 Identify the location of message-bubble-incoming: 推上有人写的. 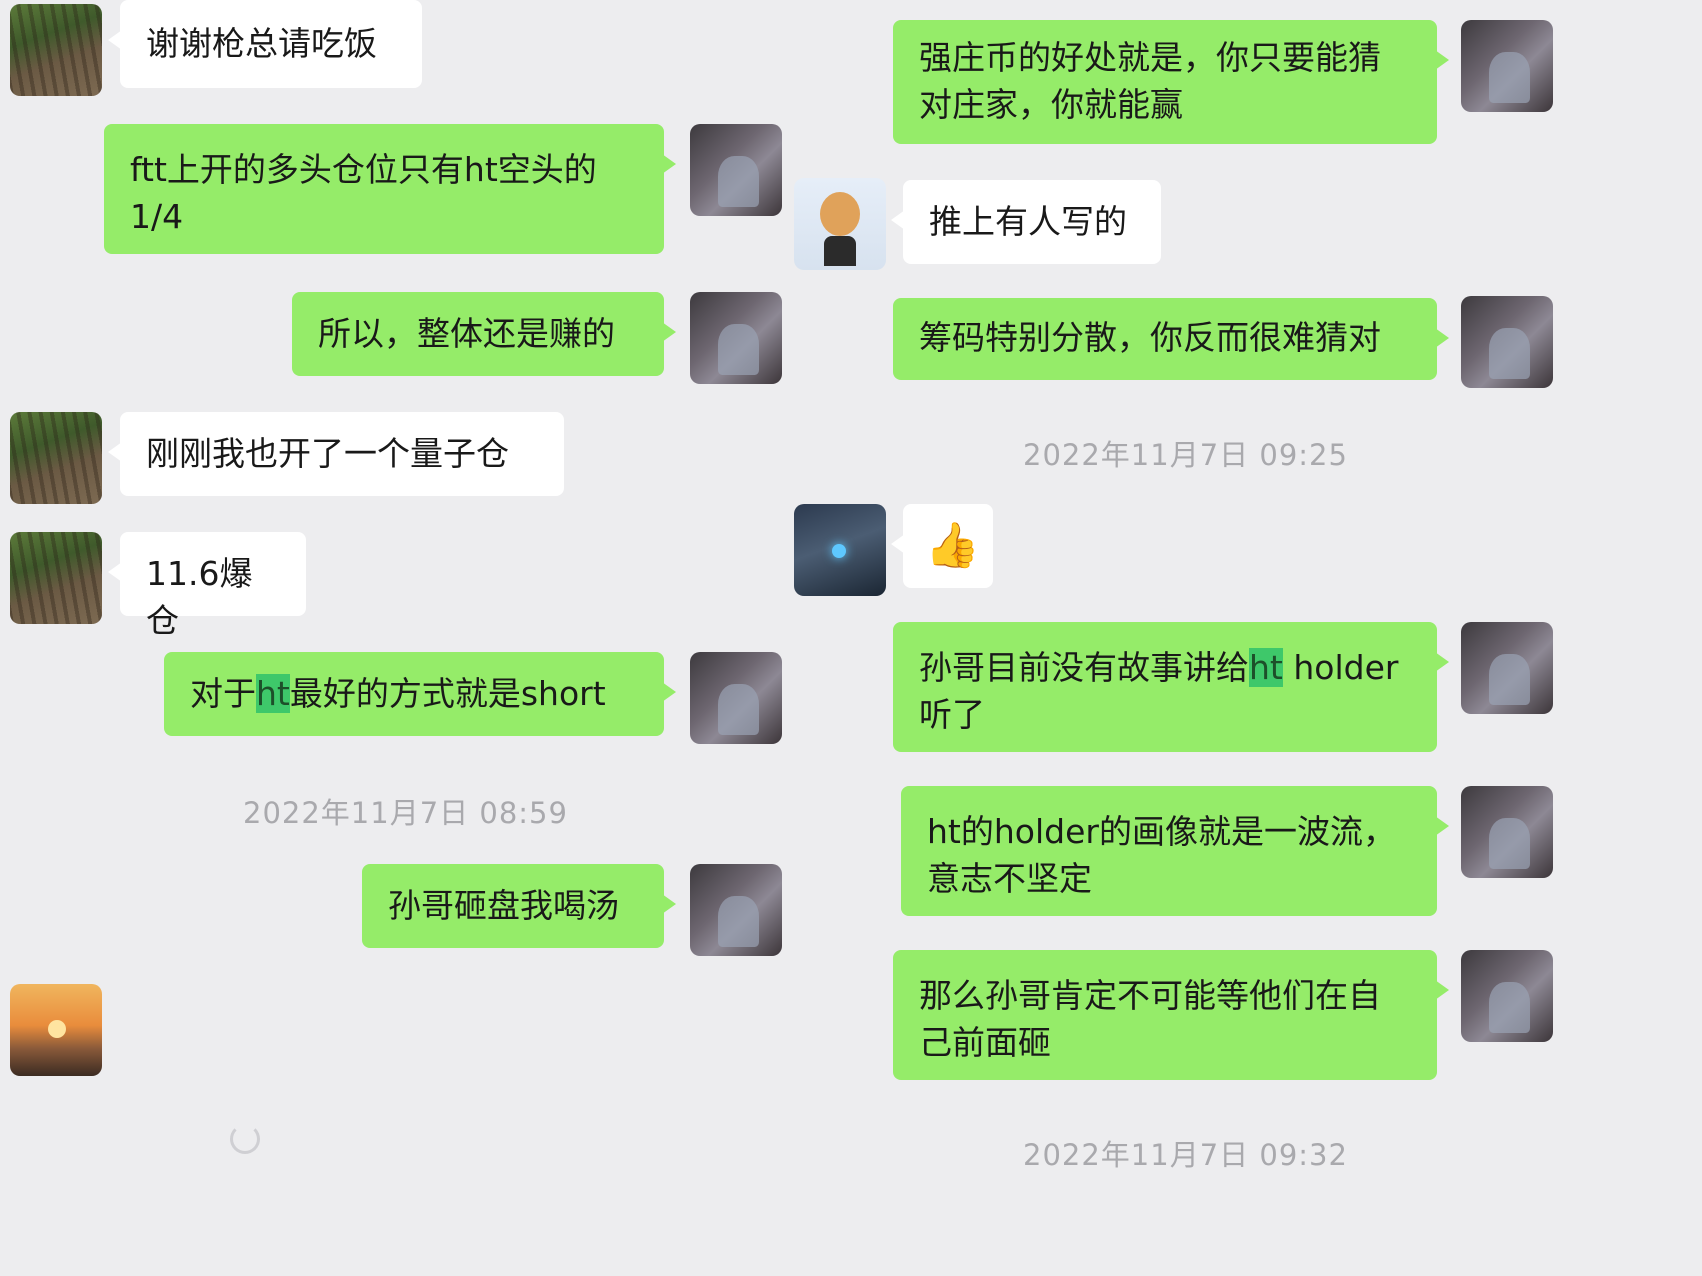
(1026, 222).